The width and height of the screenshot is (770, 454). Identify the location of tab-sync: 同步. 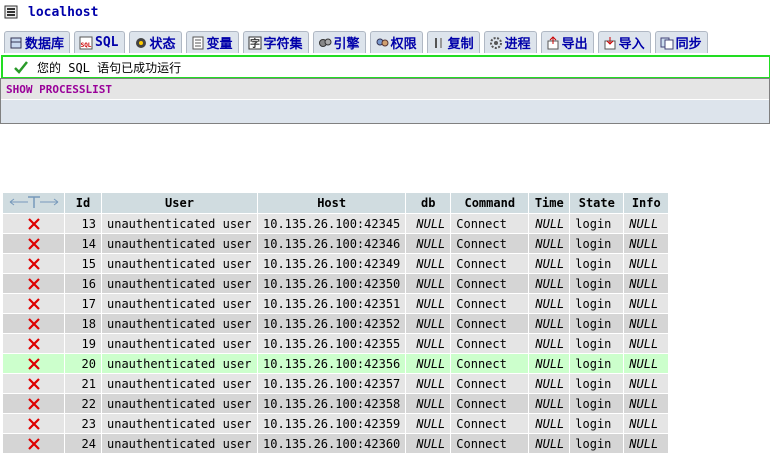
(681, 42).